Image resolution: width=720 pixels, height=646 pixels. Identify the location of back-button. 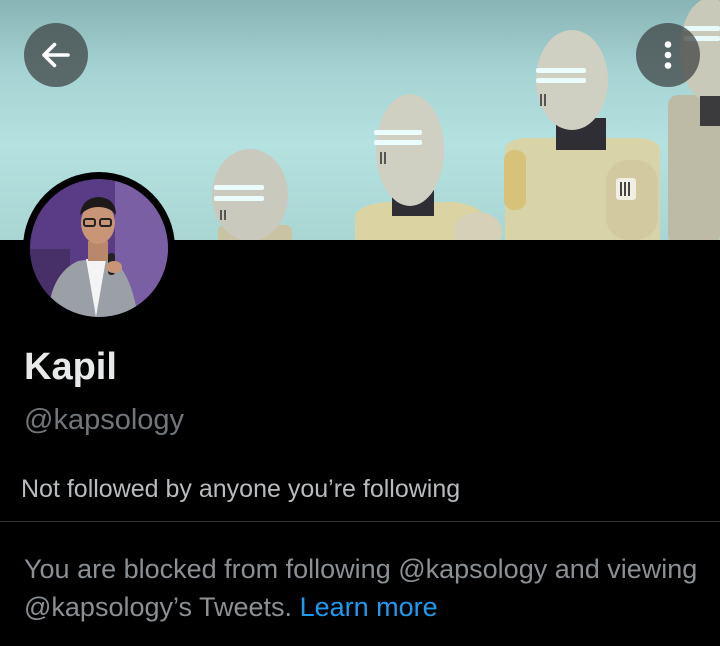
(56, 55).